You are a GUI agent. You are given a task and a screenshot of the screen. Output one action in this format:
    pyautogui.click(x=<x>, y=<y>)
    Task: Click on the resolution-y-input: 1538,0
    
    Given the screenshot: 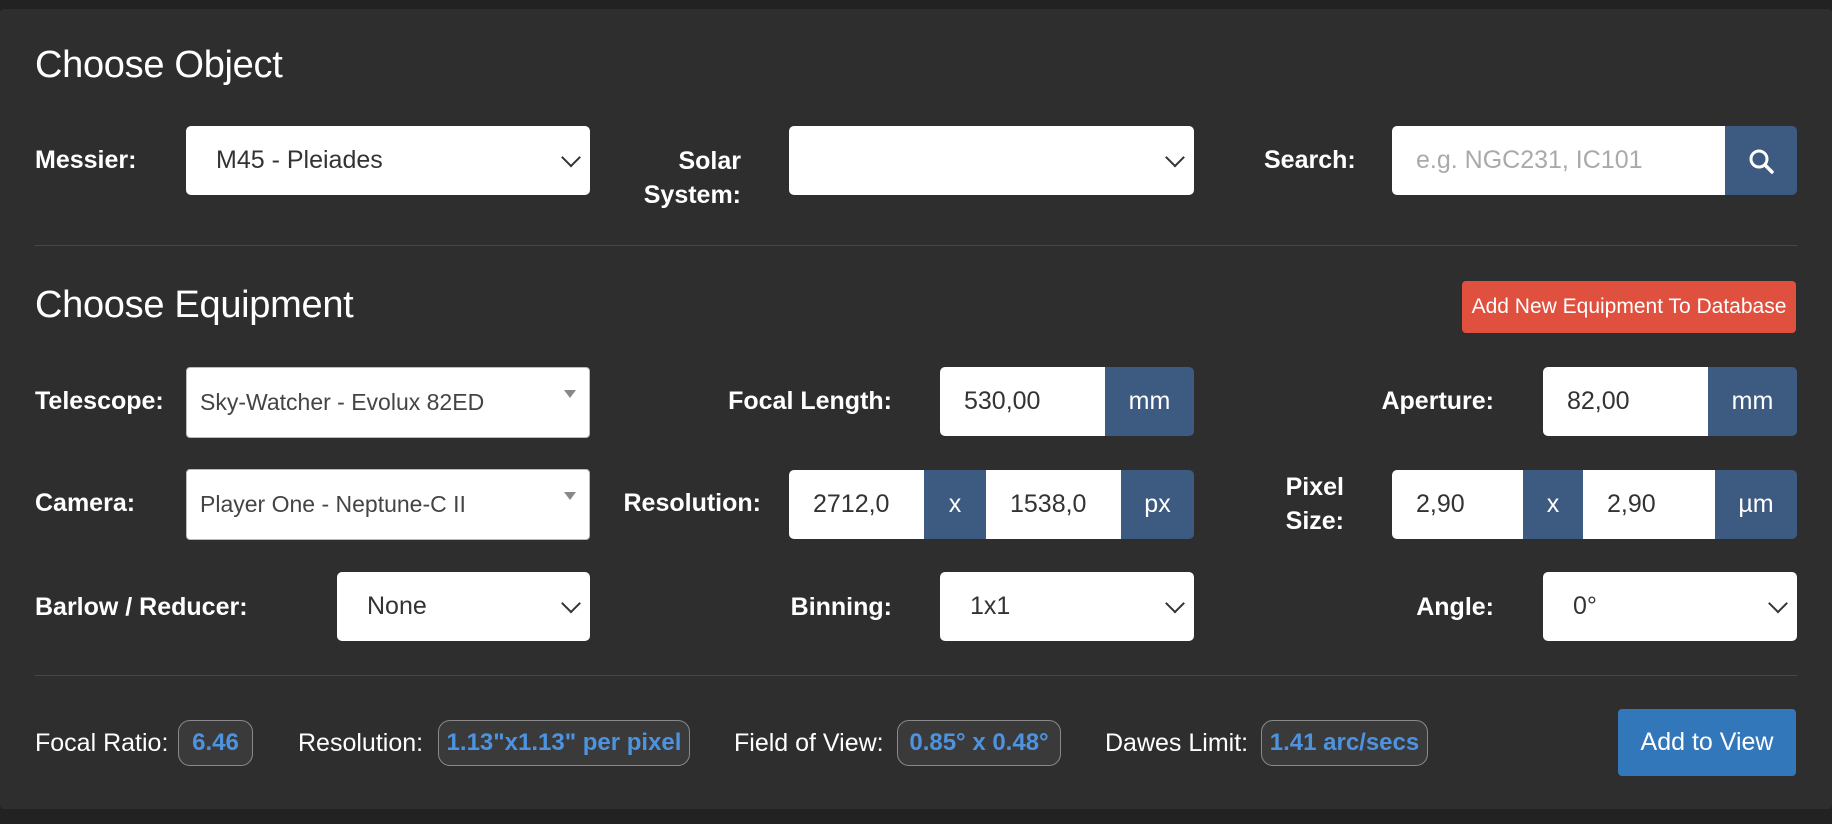 What is the action you would take?
    pyautogui.click(x=1053, y=504)
    